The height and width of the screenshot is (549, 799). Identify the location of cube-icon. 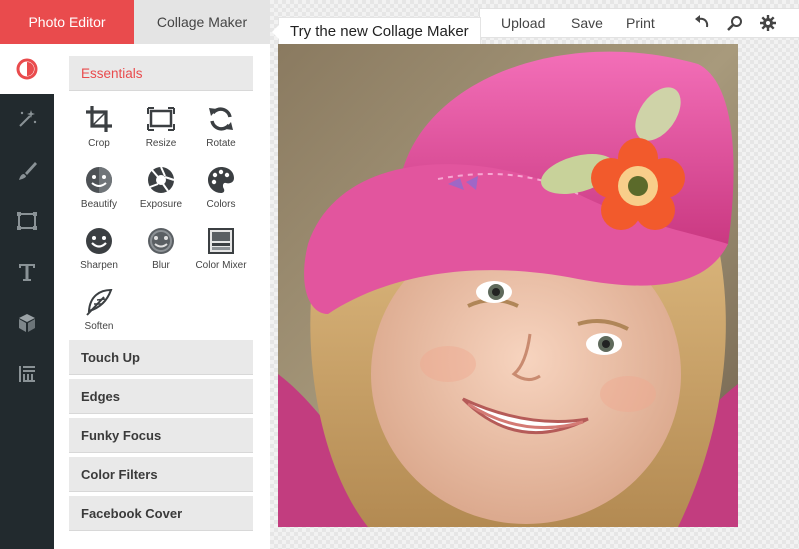
(27, 323).